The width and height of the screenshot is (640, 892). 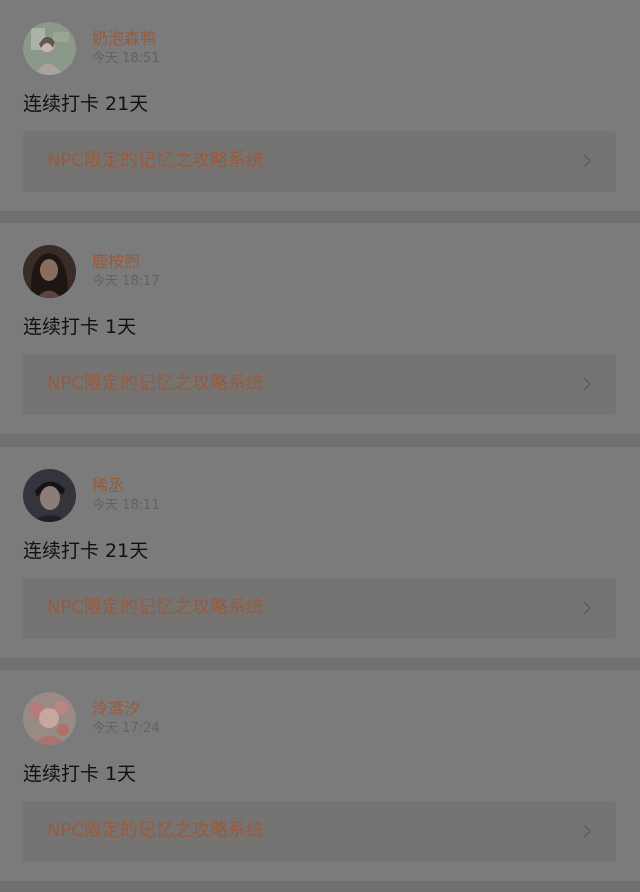 I want to click on username: 奶泡森鸭, so click(x=124, y=39).